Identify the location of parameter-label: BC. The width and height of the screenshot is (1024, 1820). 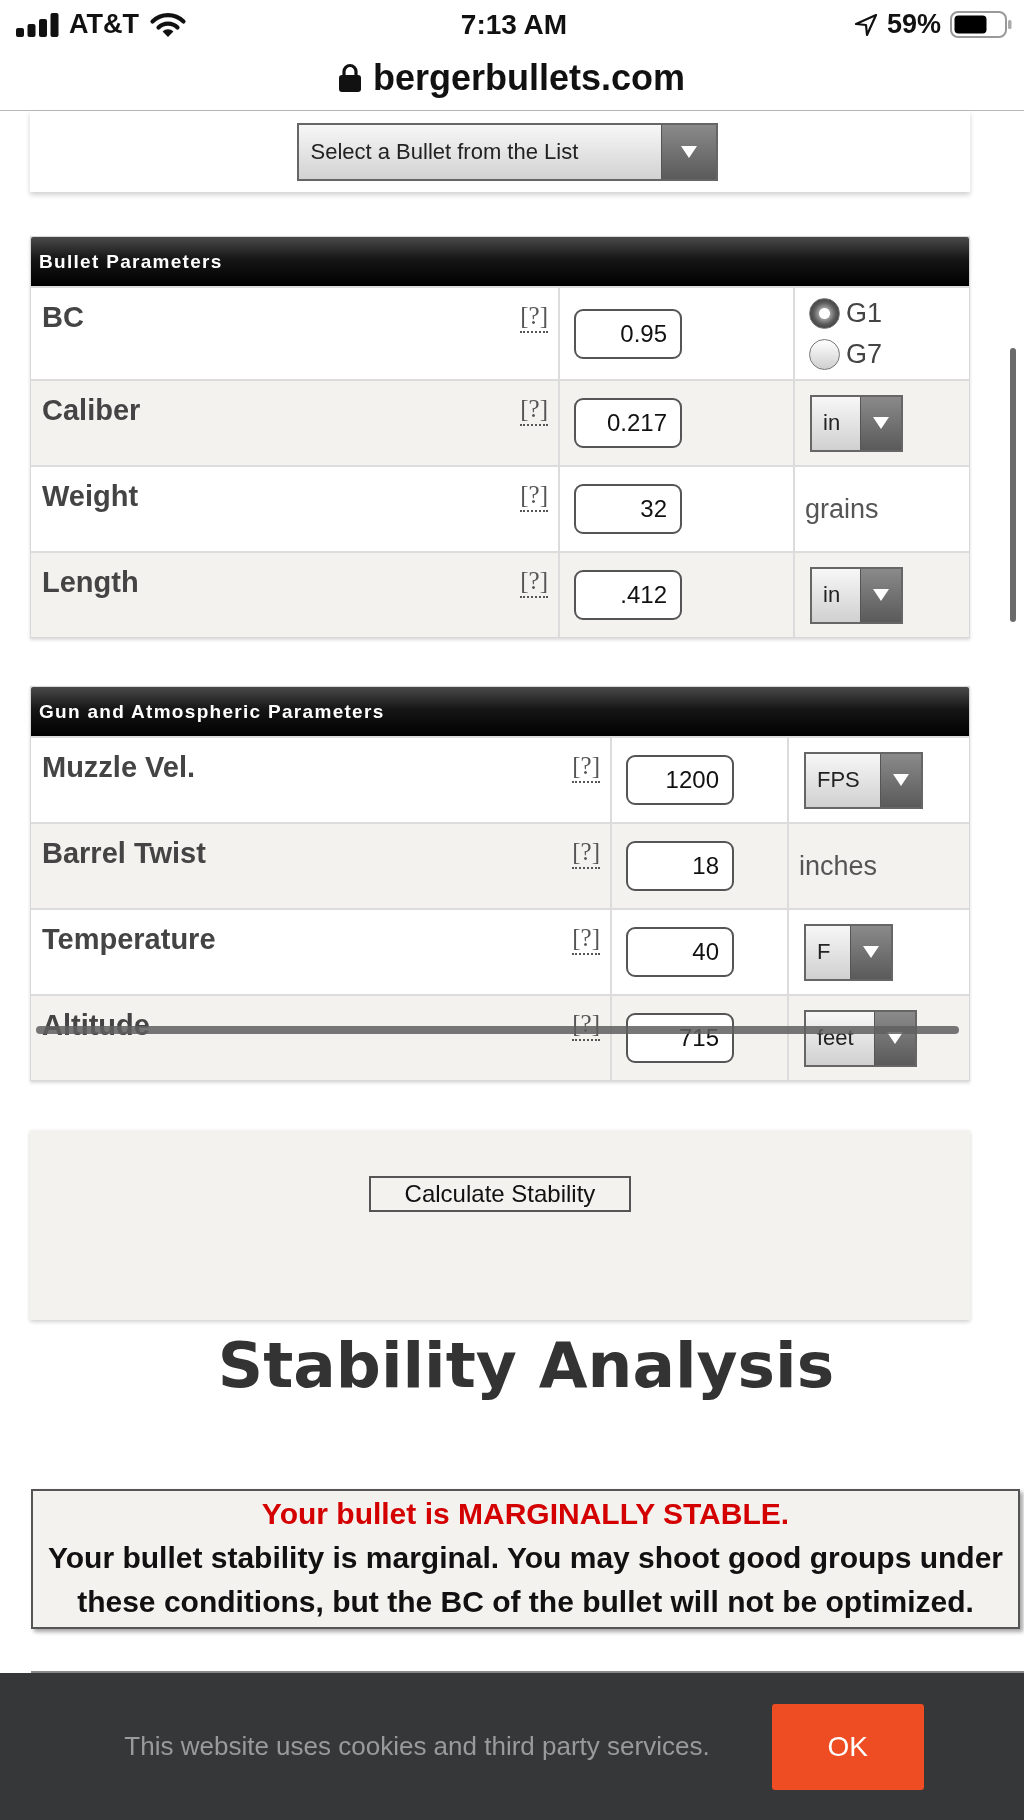
(63, 318).